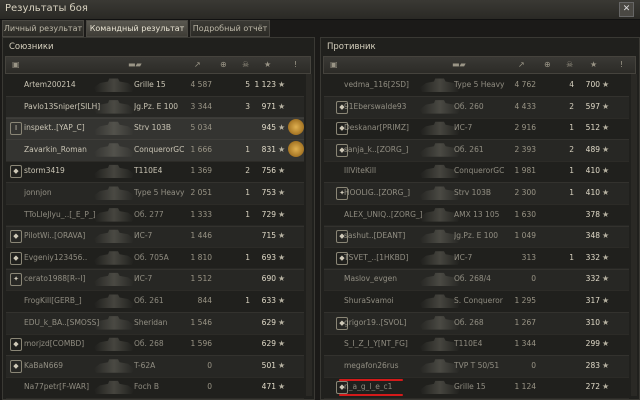 The height and width of the screenshot is (400, 640). I want to click on damage-value: 1 049, so click(525, 236).